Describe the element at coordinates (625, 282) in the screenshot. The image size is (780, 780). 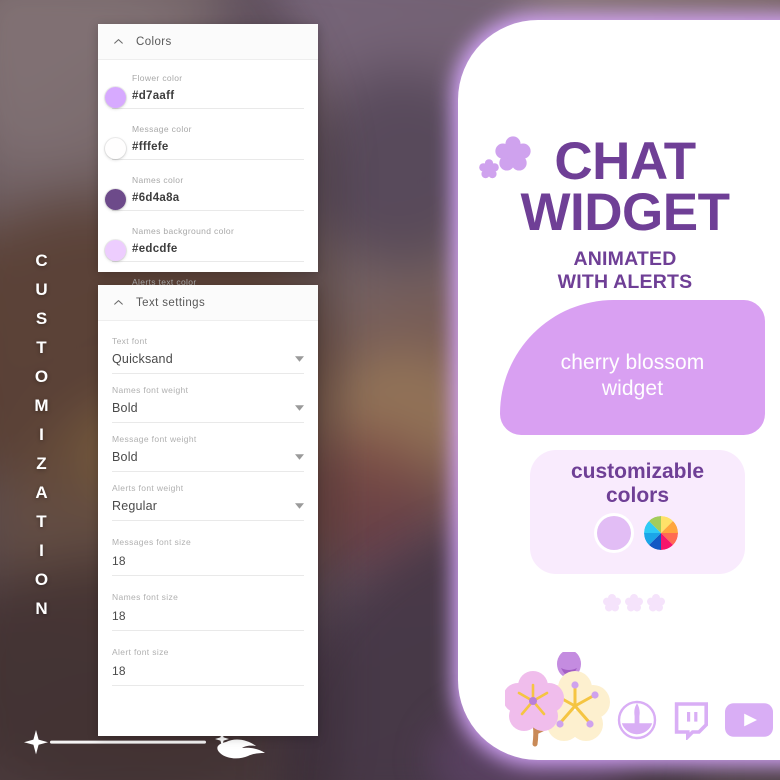
I see `promo-subtitle-line2: WITH ALERTS` at that location.